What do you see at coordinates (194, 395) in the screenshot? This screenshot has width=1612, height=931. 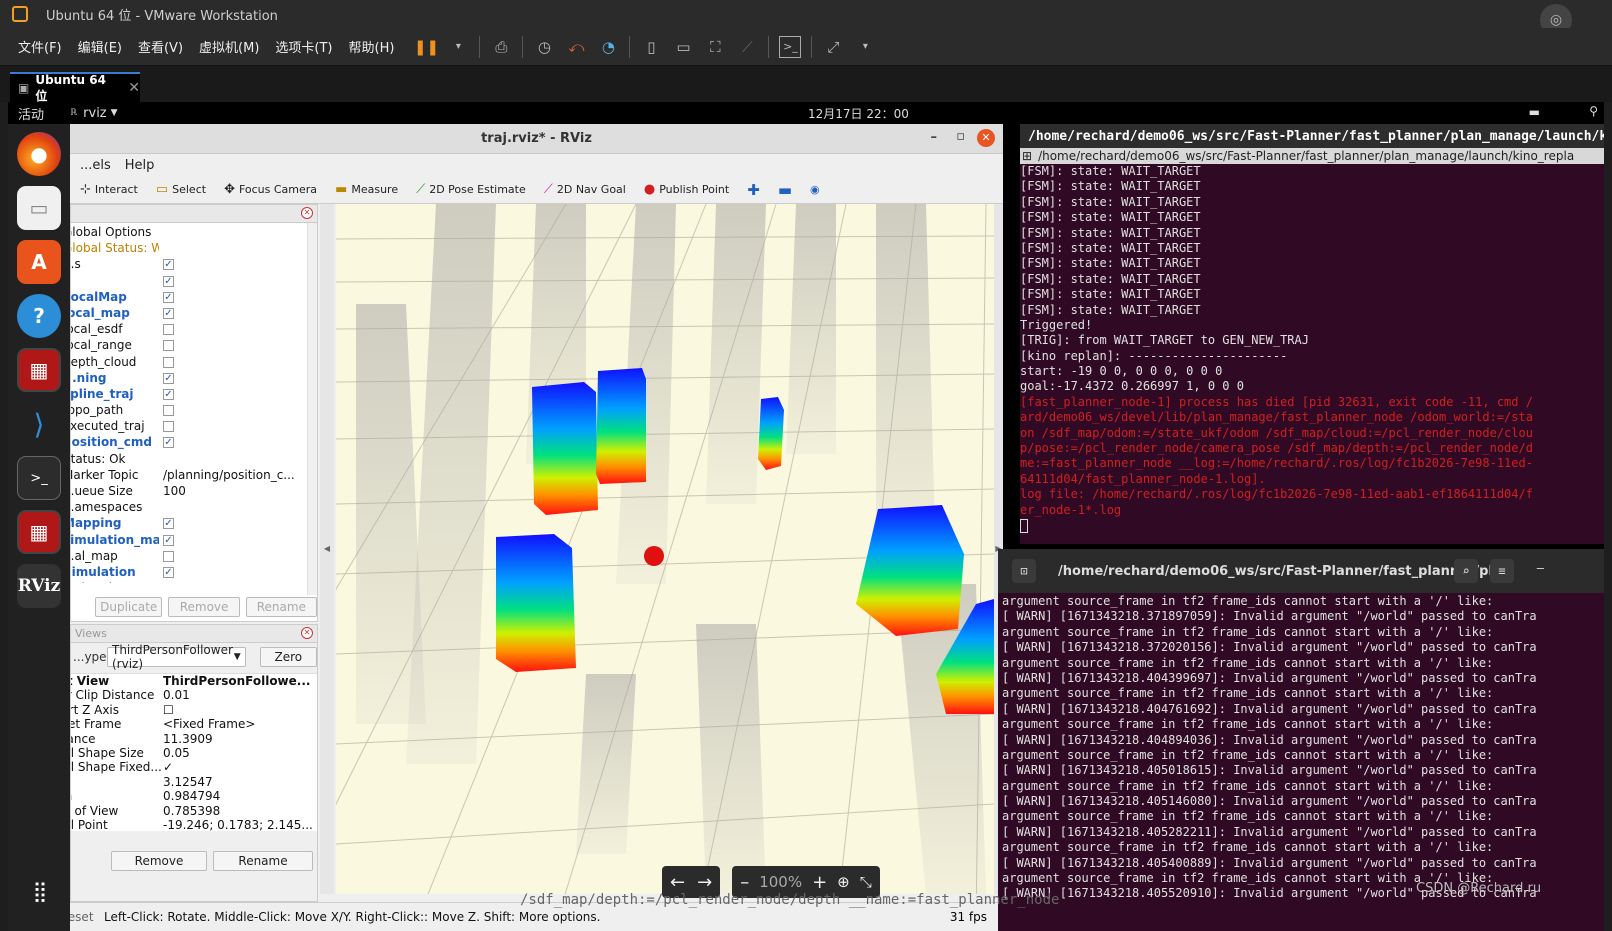 I see `display-item: spline_traj ✓` at bounding box center [194, 395].